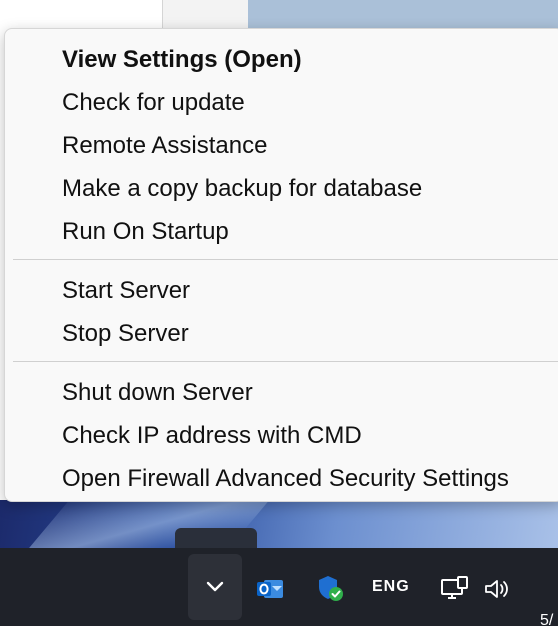  What do you see at coordinates (391, 587) in the screenshot?
I see `input-language-indicator: ENG` at bounding box center [391, 587].